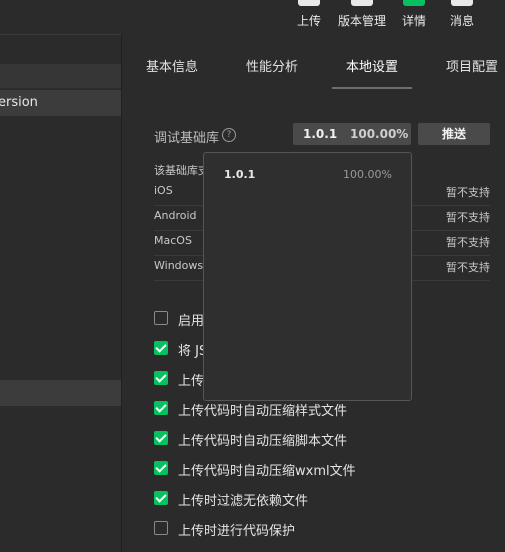  Describe the element at coordinates (372, 65) in the screenshot. I see `tab-local-settings: 本地设置` at that location.